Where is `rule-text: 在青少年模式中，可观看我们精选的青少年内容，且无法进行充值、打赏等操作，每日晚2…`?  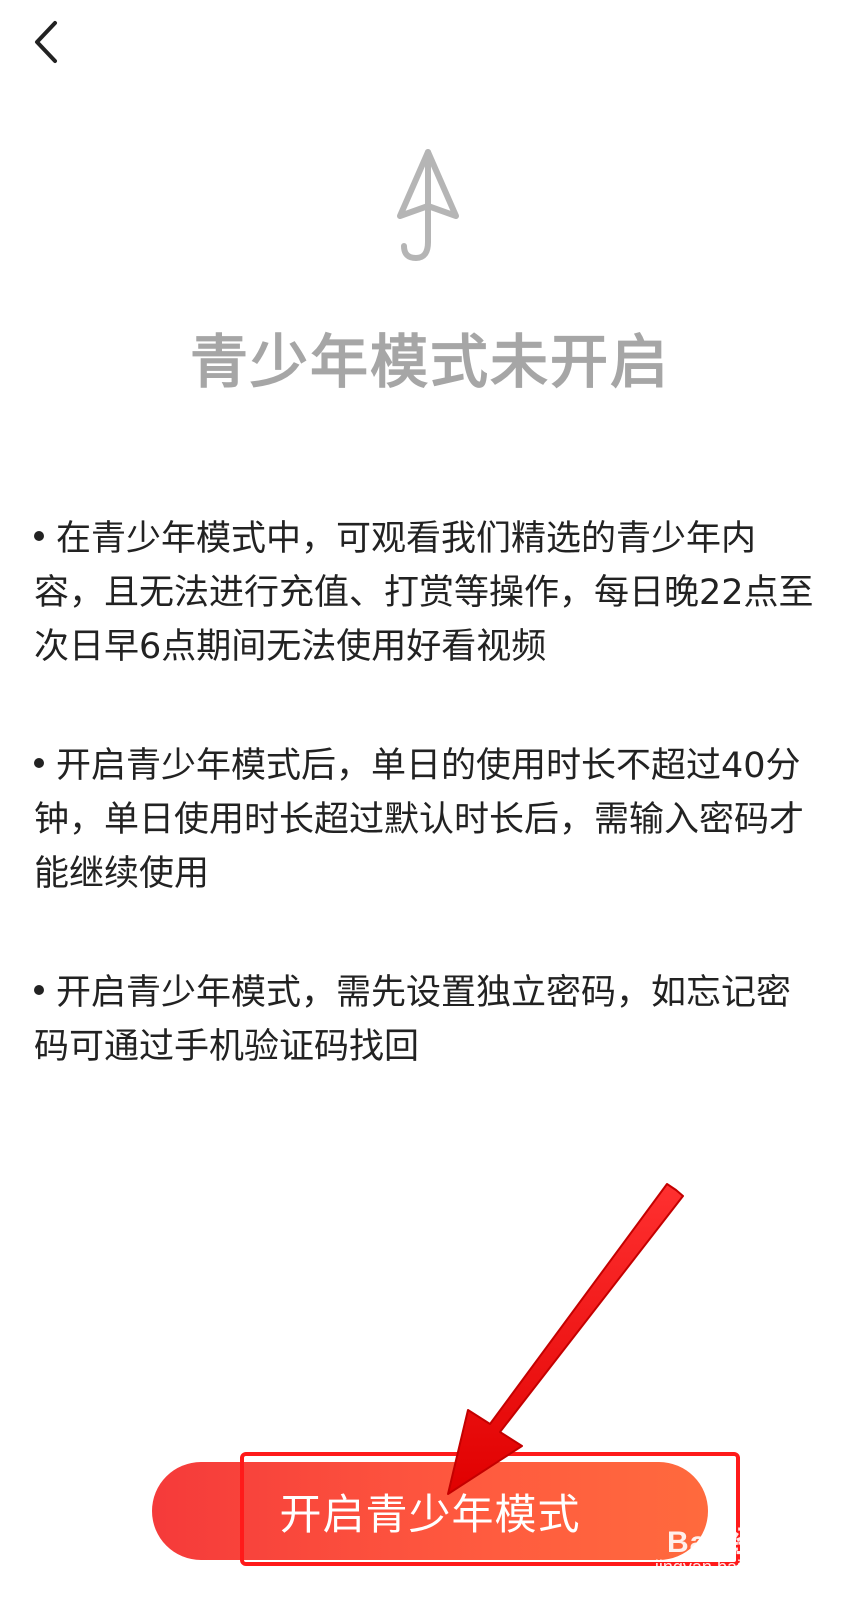 rule-text: 在青少年模式中，可观看我们精选的青少年内容，且无法进行充值、打赏等操作，每日晚2… is located at coordinates (424, 593).